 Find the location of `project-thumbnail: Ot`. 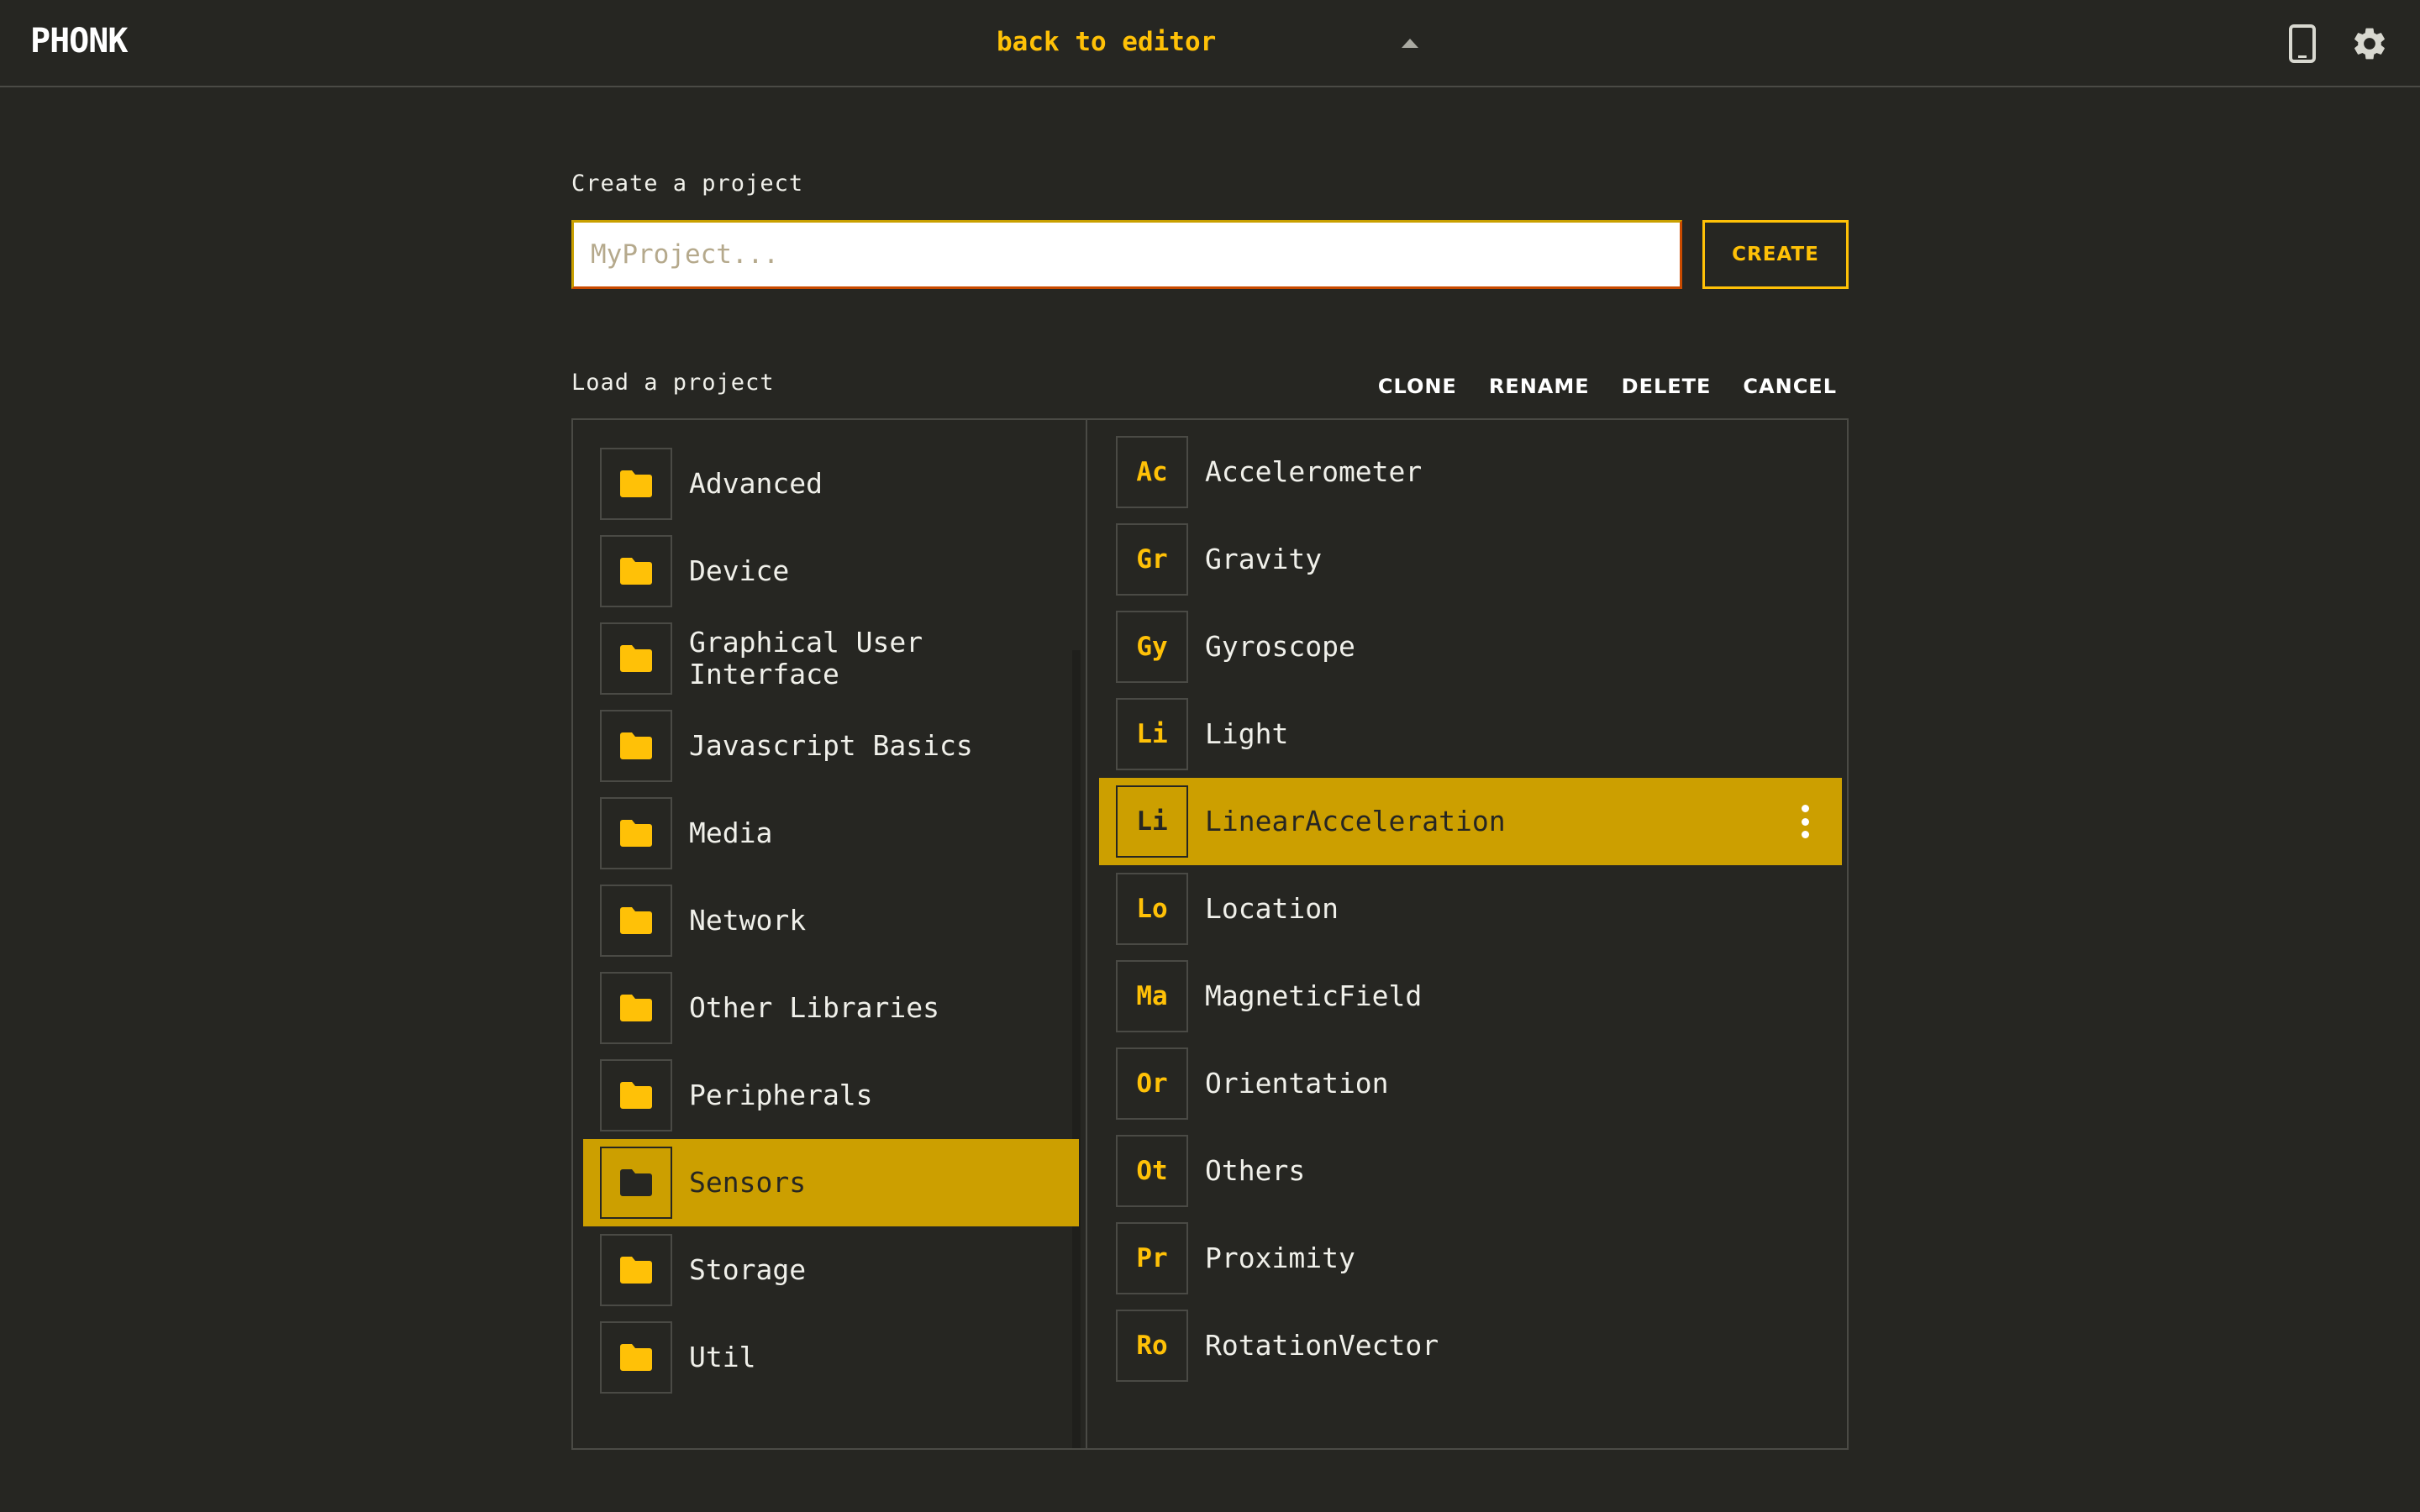

project-thumbnail: Ot is located at coordinates (1152, 1171).